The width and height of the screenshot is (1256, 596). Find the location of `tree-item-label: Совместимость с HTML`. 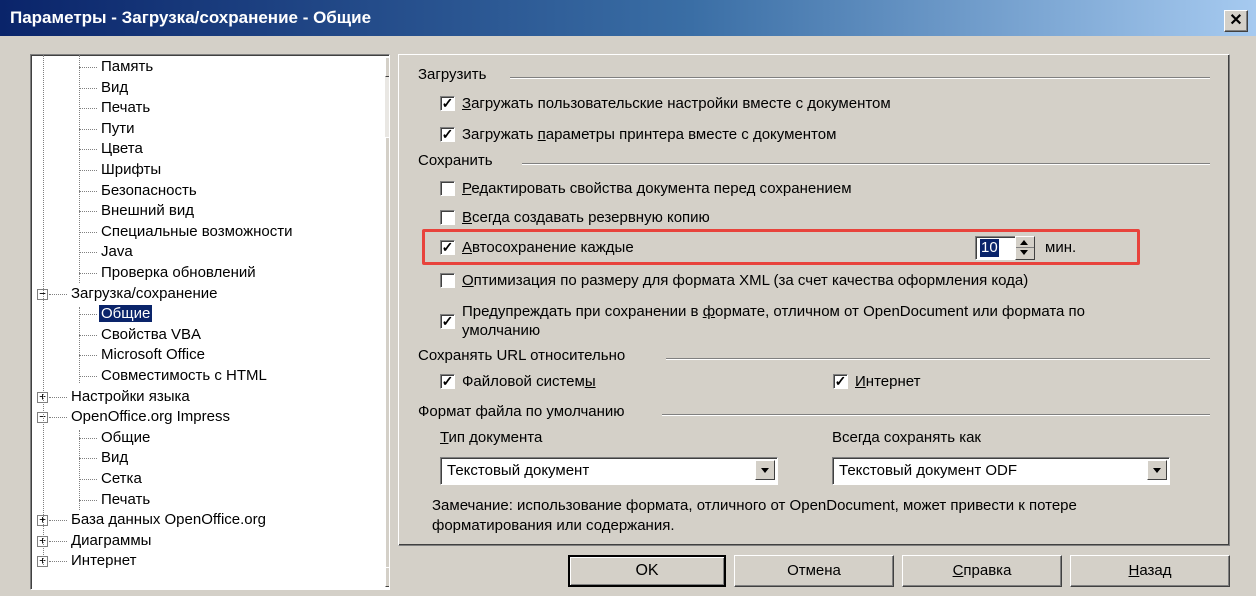

tree-item-label: Совместимость с HTML is located at coordinates (184, 375).